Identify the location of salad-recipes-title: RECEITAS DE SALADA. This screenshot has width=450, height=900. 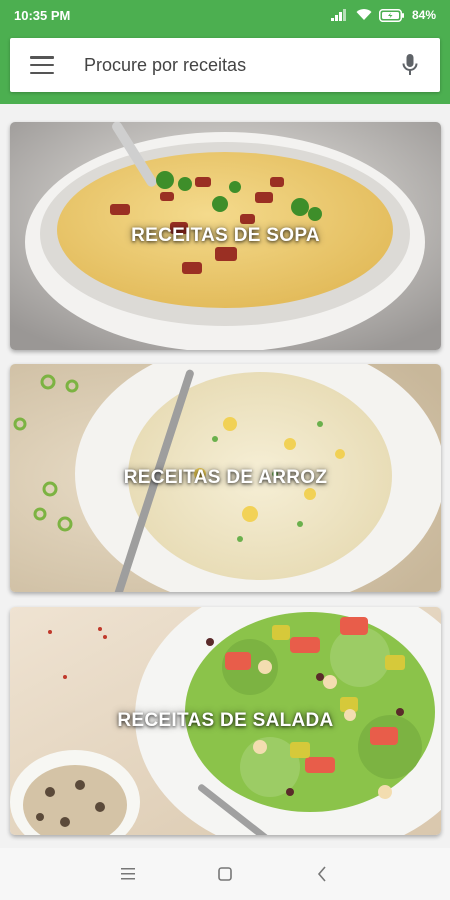
(225, 720).